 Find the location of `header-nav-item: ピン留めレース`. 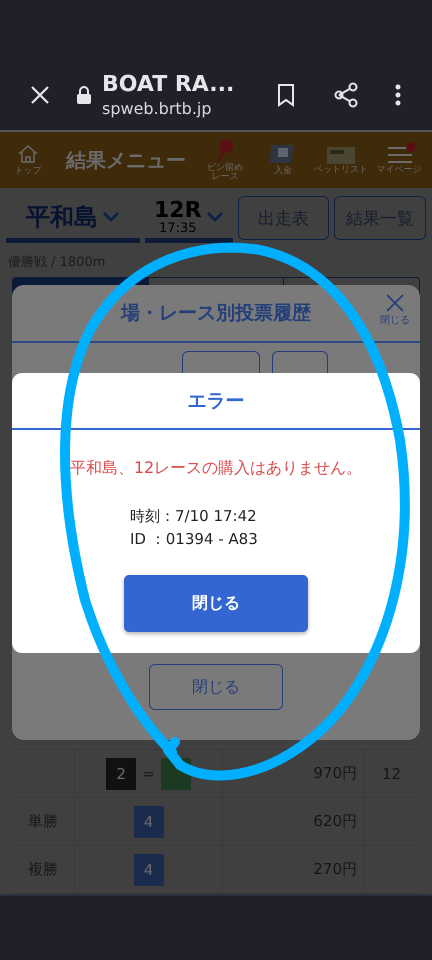

header-nav-item: ピン留めレース is located at coordinates (225, 160).